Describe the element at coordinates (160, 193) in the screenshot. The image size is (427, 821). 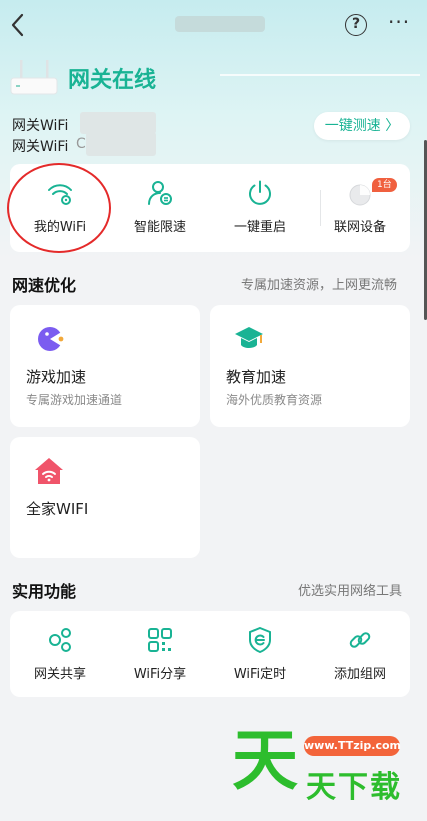
I see `user-speed-icon` at that location.